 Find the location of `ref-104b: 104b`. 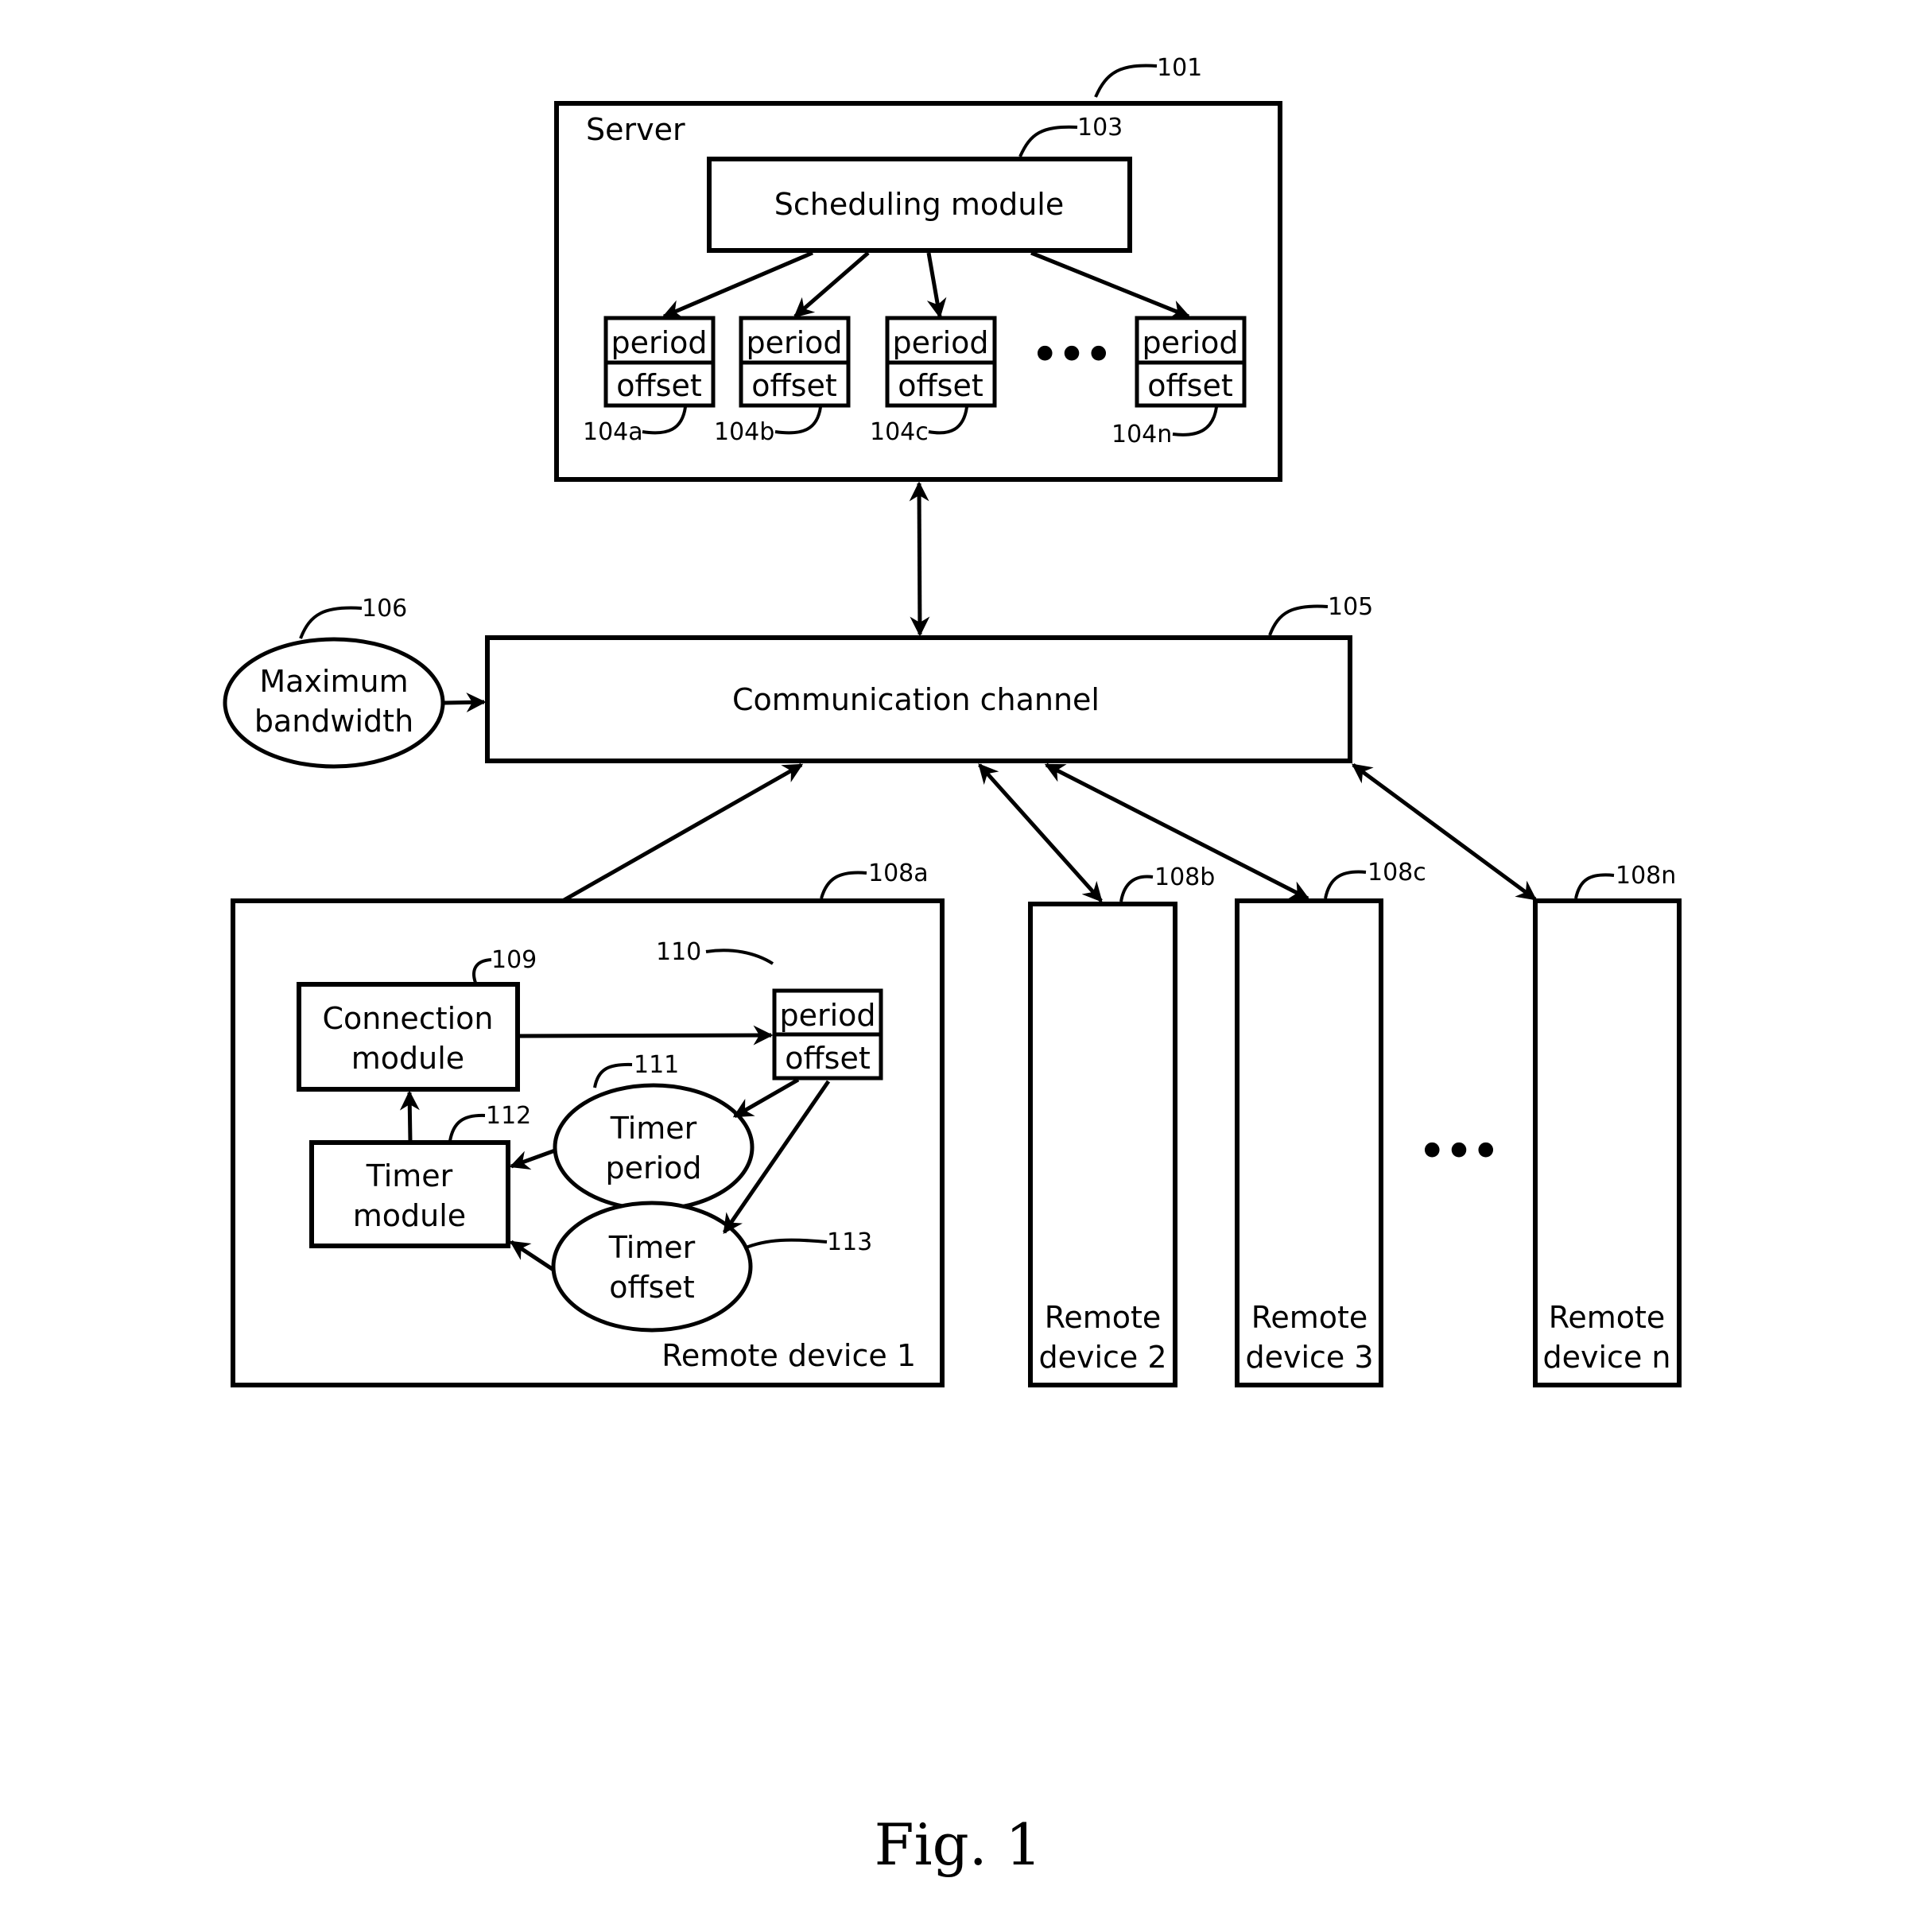

ref-104b: 104b is located at coordinates (744, 432).